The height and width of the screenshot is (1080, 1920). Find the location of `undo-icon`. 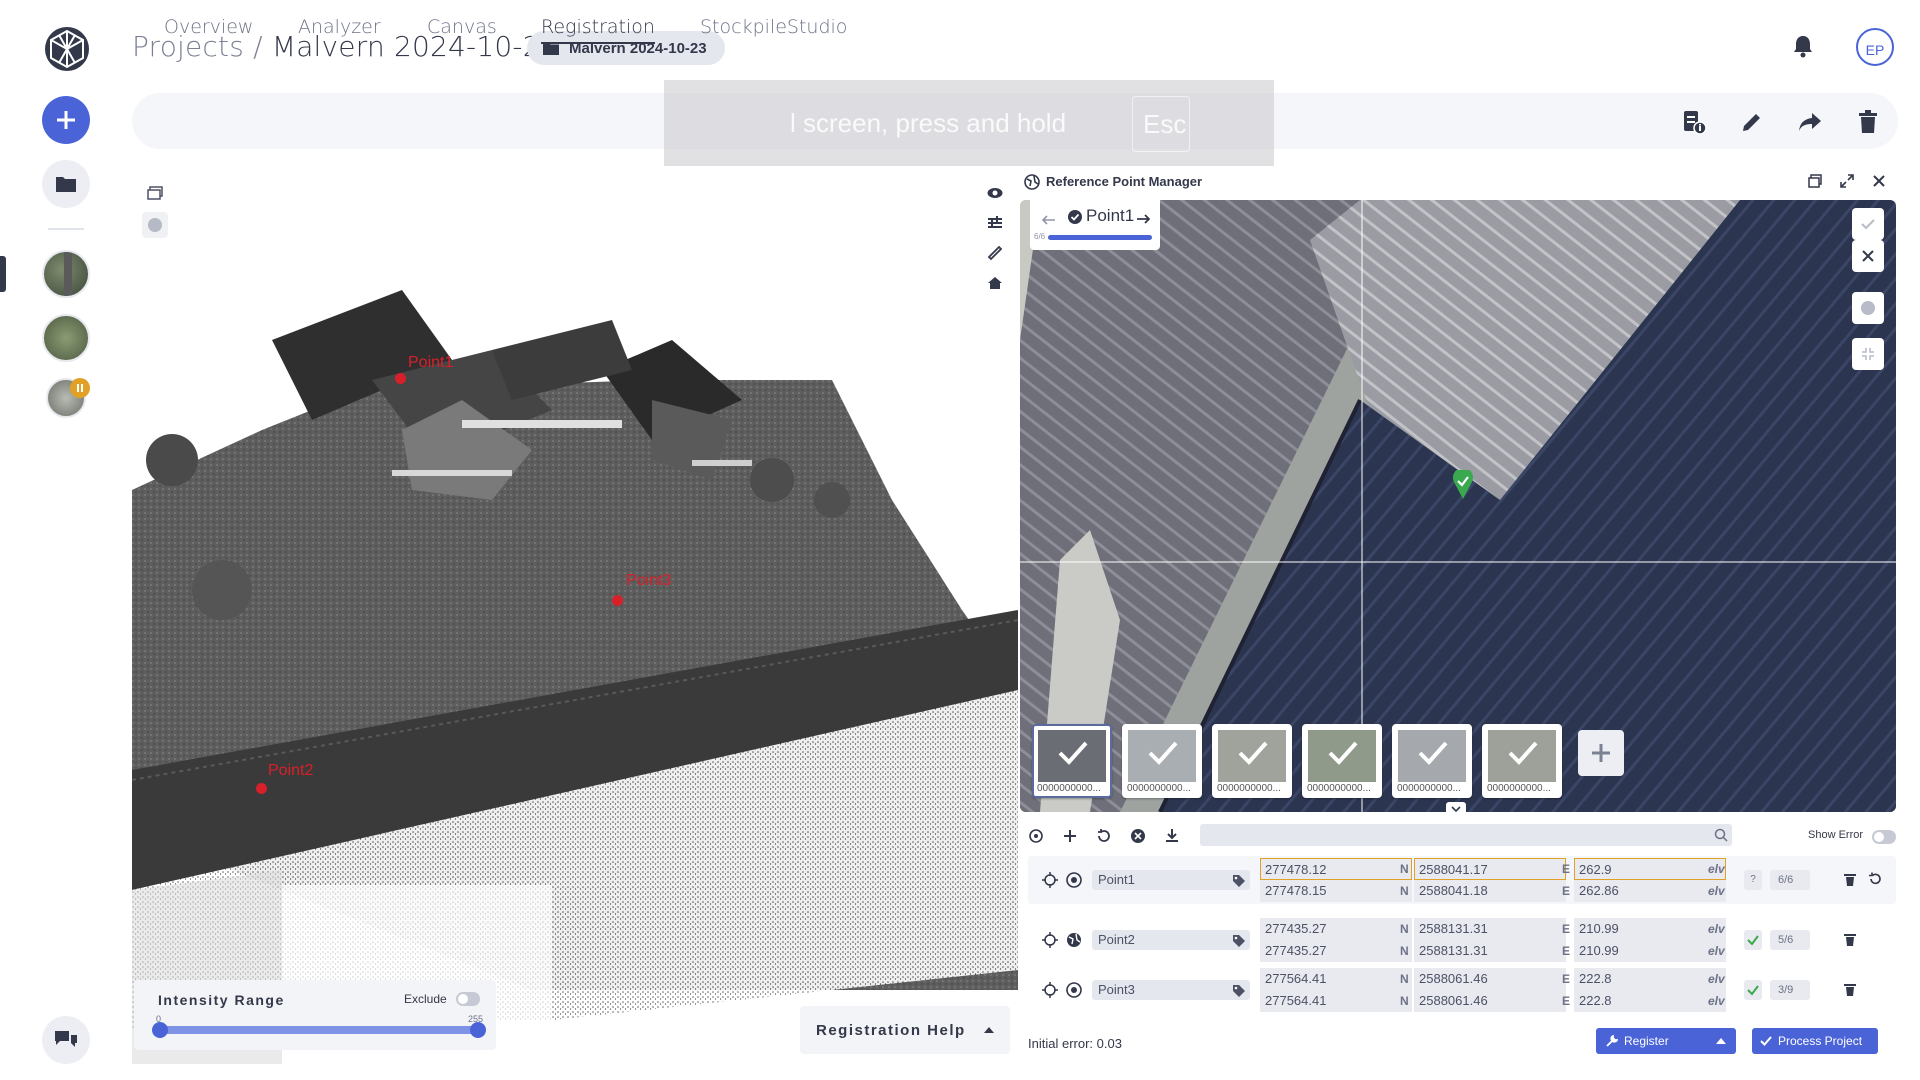

undo-icon is located at coordinates (1104, 836).